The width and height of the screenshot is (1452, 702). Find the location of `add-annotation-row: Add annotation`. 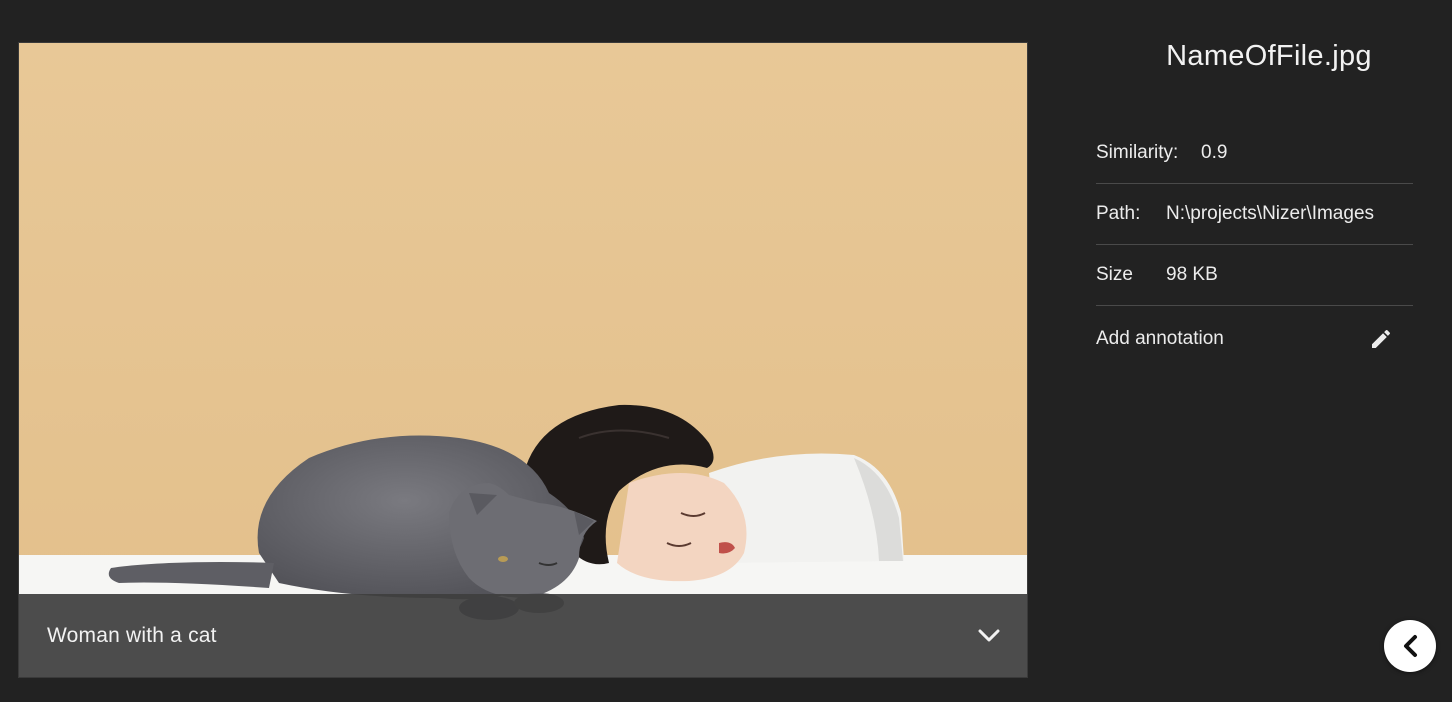

add-annotation-row: Add annotation is located at coordinates (1254, 338).